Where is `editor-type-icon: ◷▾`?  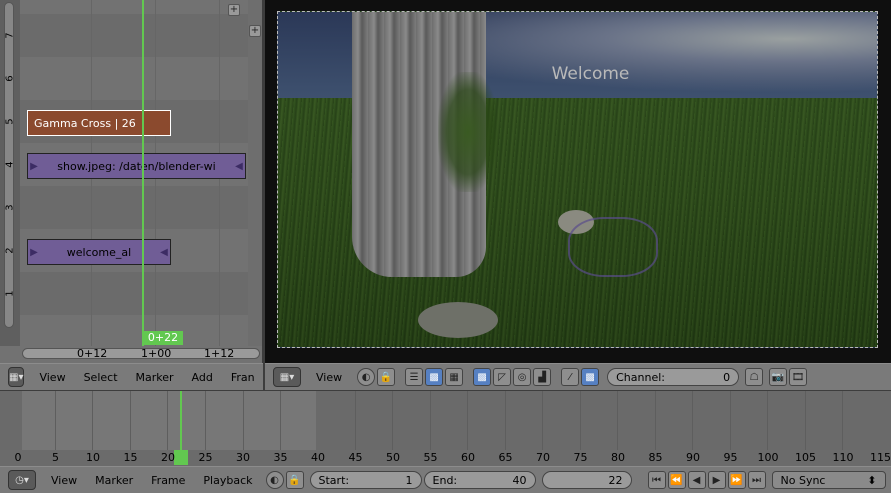 editor-type-icon: ◷▾ is located at coordinates (22, 480).